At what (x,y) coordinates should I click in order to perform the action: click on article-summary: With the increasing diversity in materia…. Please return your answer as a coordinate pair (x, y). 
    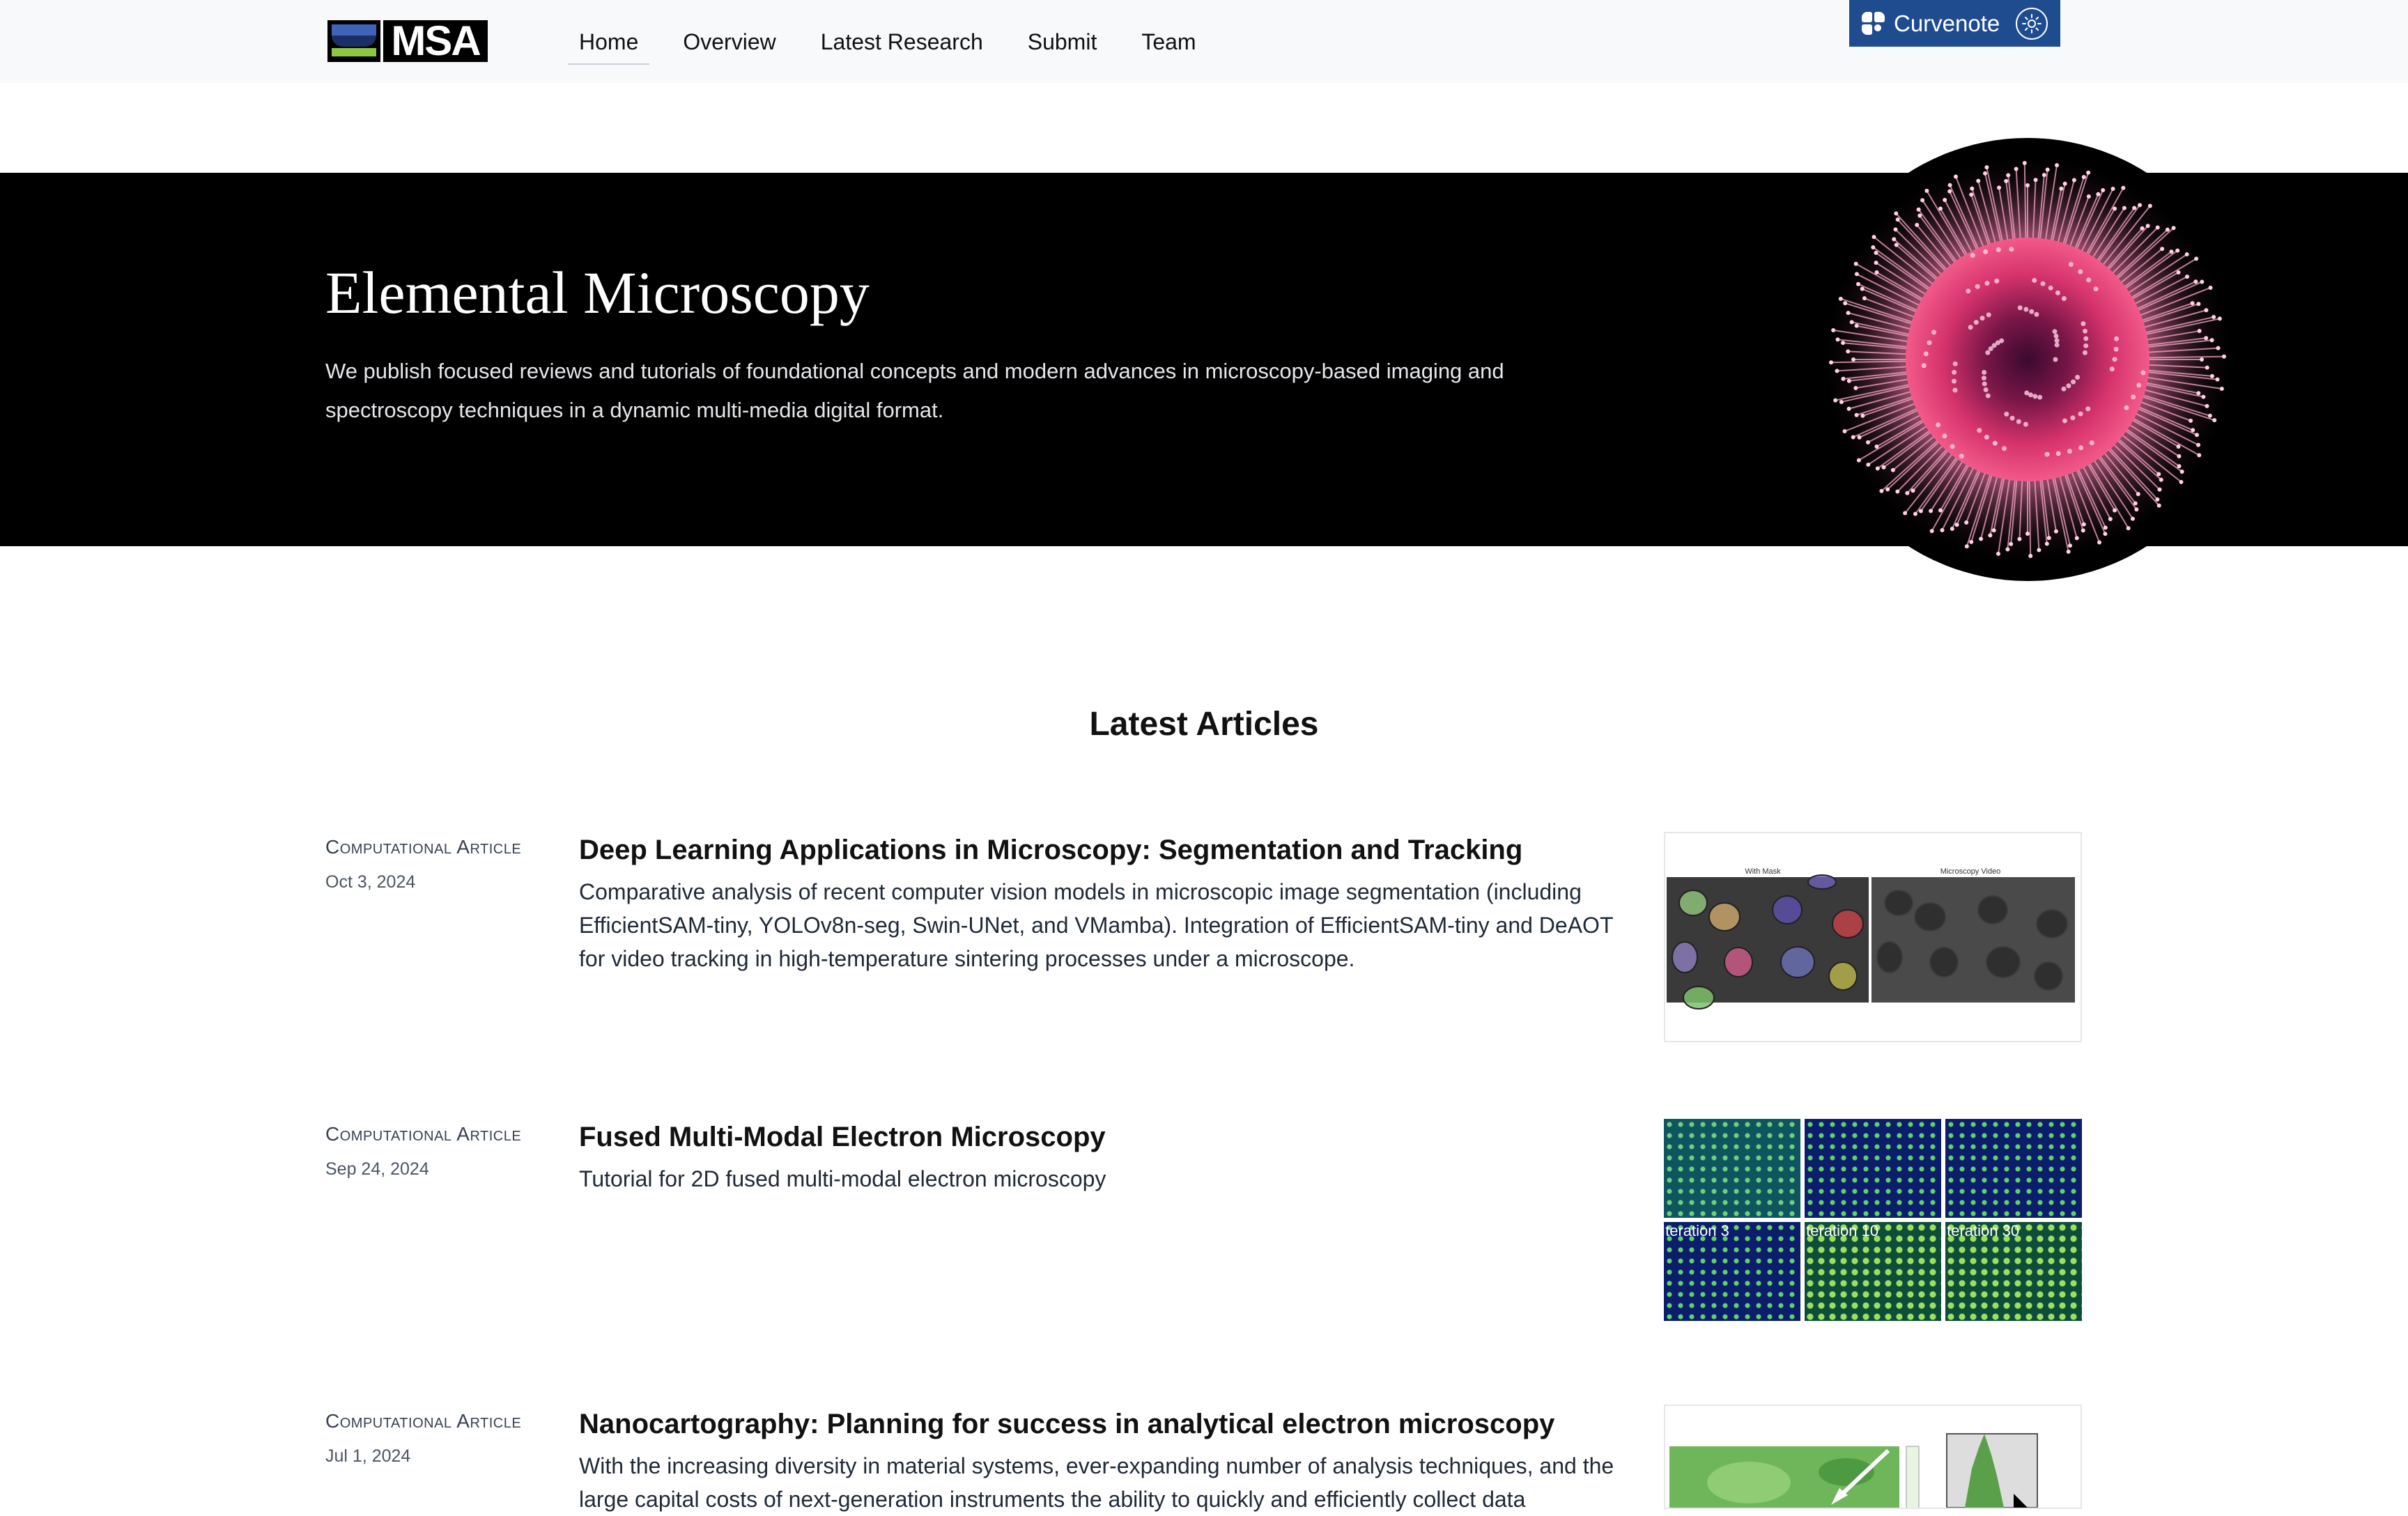
    Looking at the image, I should click on (1096, 1483).